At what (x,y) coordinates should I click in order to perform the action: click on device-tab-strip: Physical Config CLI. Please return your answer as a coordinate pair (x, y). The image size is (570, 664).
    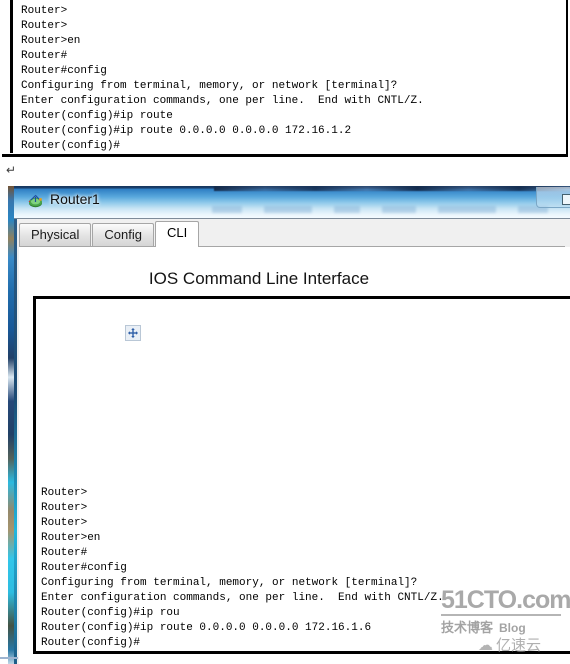
    Looking at the image, I should click on (109, 234).